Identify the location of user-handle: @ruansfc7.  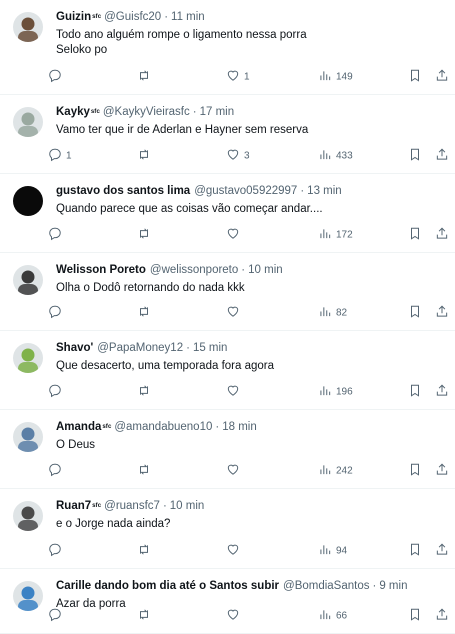
(132, 506).